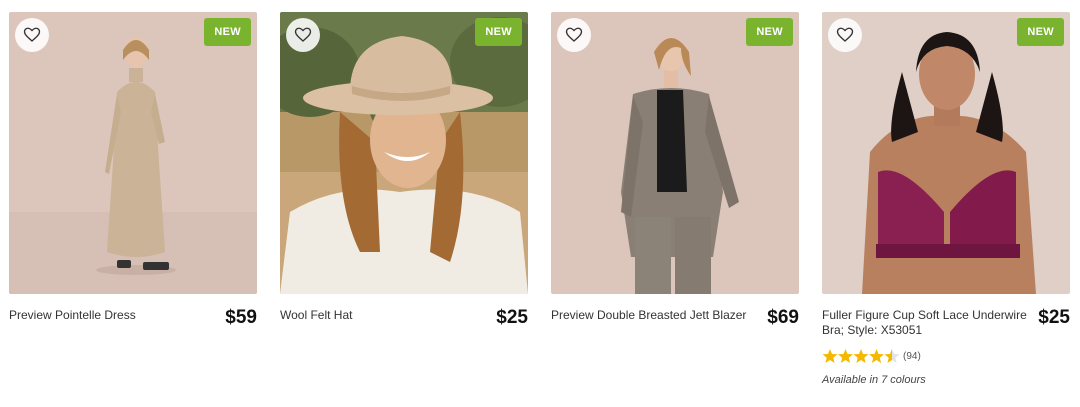 The width and height of the screenshot is (1080, 407). What do you see at coordinates (946, 356) in the screenshot?
I see `product-rating: (94)` at bounding box center [946, 356].